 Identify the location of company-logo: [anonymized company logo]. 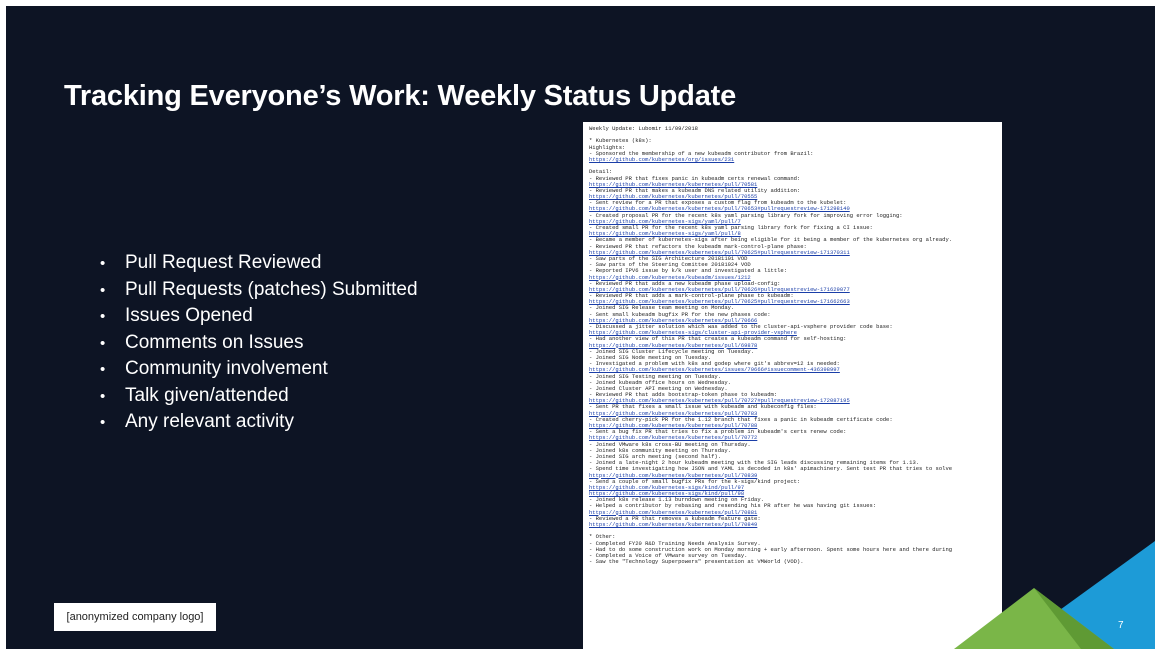
(135, 617).